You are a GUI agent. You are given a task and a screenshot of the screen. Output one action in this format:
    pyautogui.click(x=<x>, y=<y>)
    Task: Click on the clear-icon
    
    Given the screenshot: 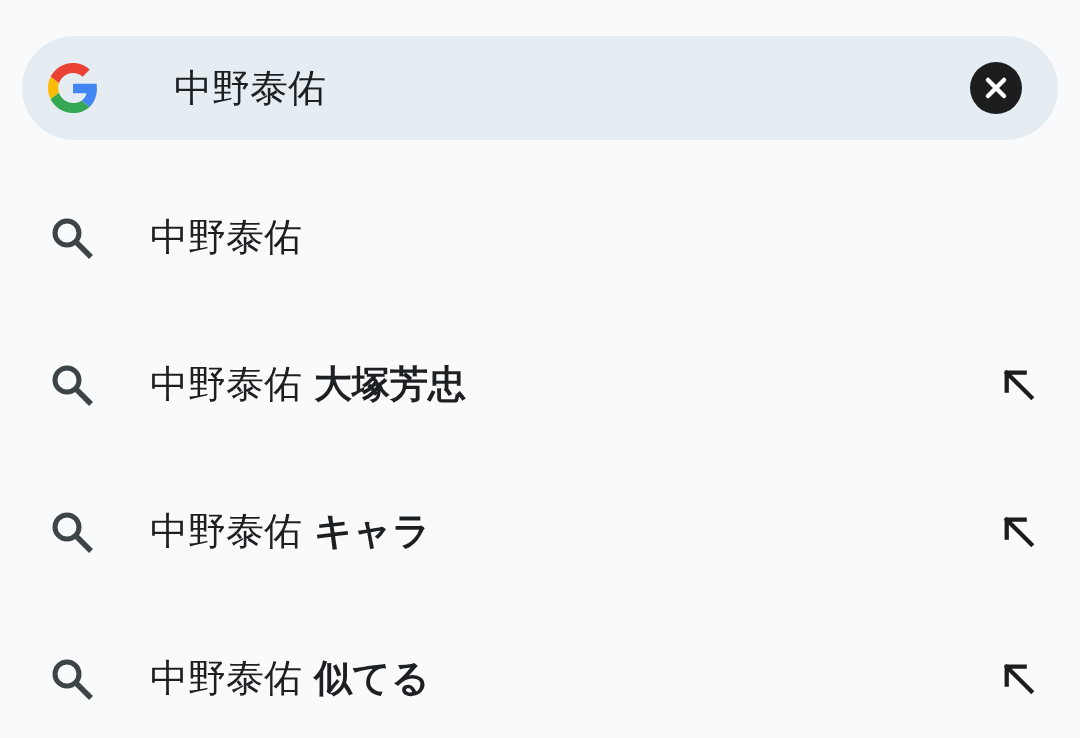 What is the action you would take?
    pyautogui.click(x=996, y=88)
    